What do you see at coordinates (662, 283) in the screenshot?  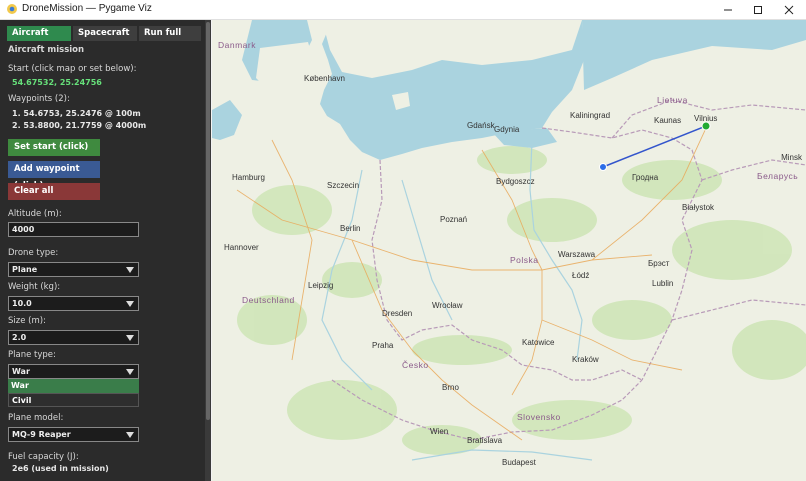 I see `city-label: Lublin` at bounding box center [662, 283].